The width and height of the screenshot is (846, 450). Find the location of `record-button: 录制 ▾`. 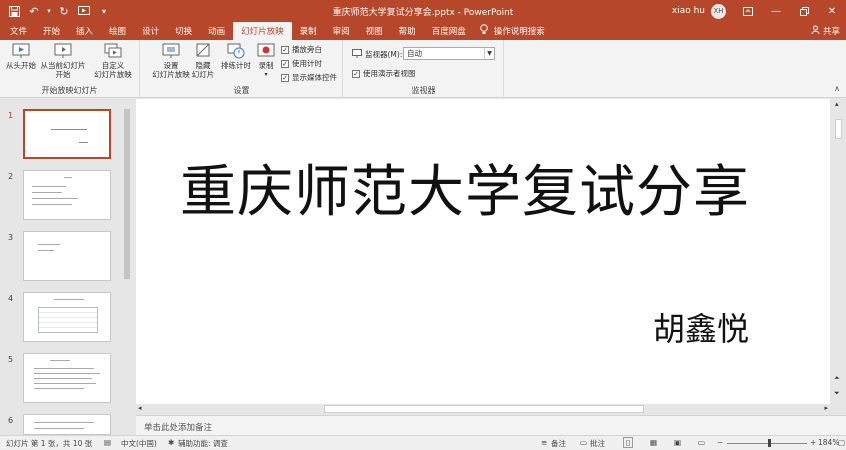

record-button: 录制 ▾ is located at coordinates (266, 61).